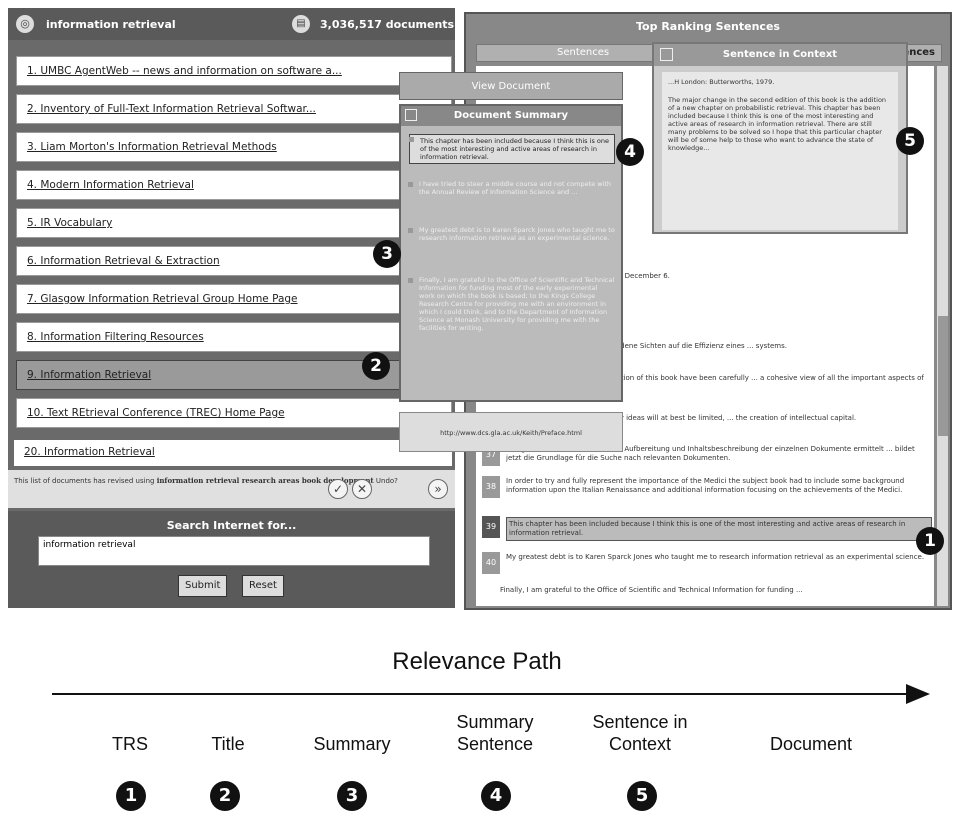 The width and height of the screenshot is (954, 819). I want to click on relevance-path-arrow, so click(486, 694).